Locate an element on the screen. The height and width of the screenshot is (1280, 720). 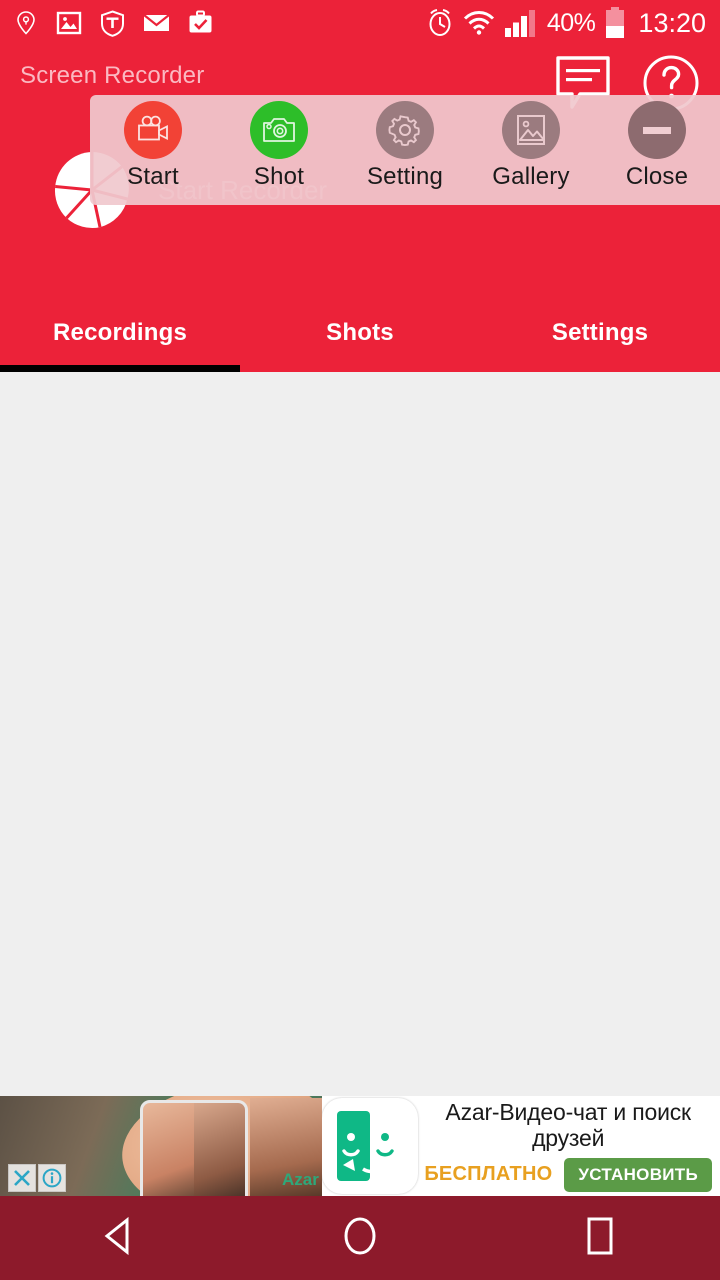
floating-control-panel: Start Shot Setting Gallery Close is located at coordinates (405, 150).